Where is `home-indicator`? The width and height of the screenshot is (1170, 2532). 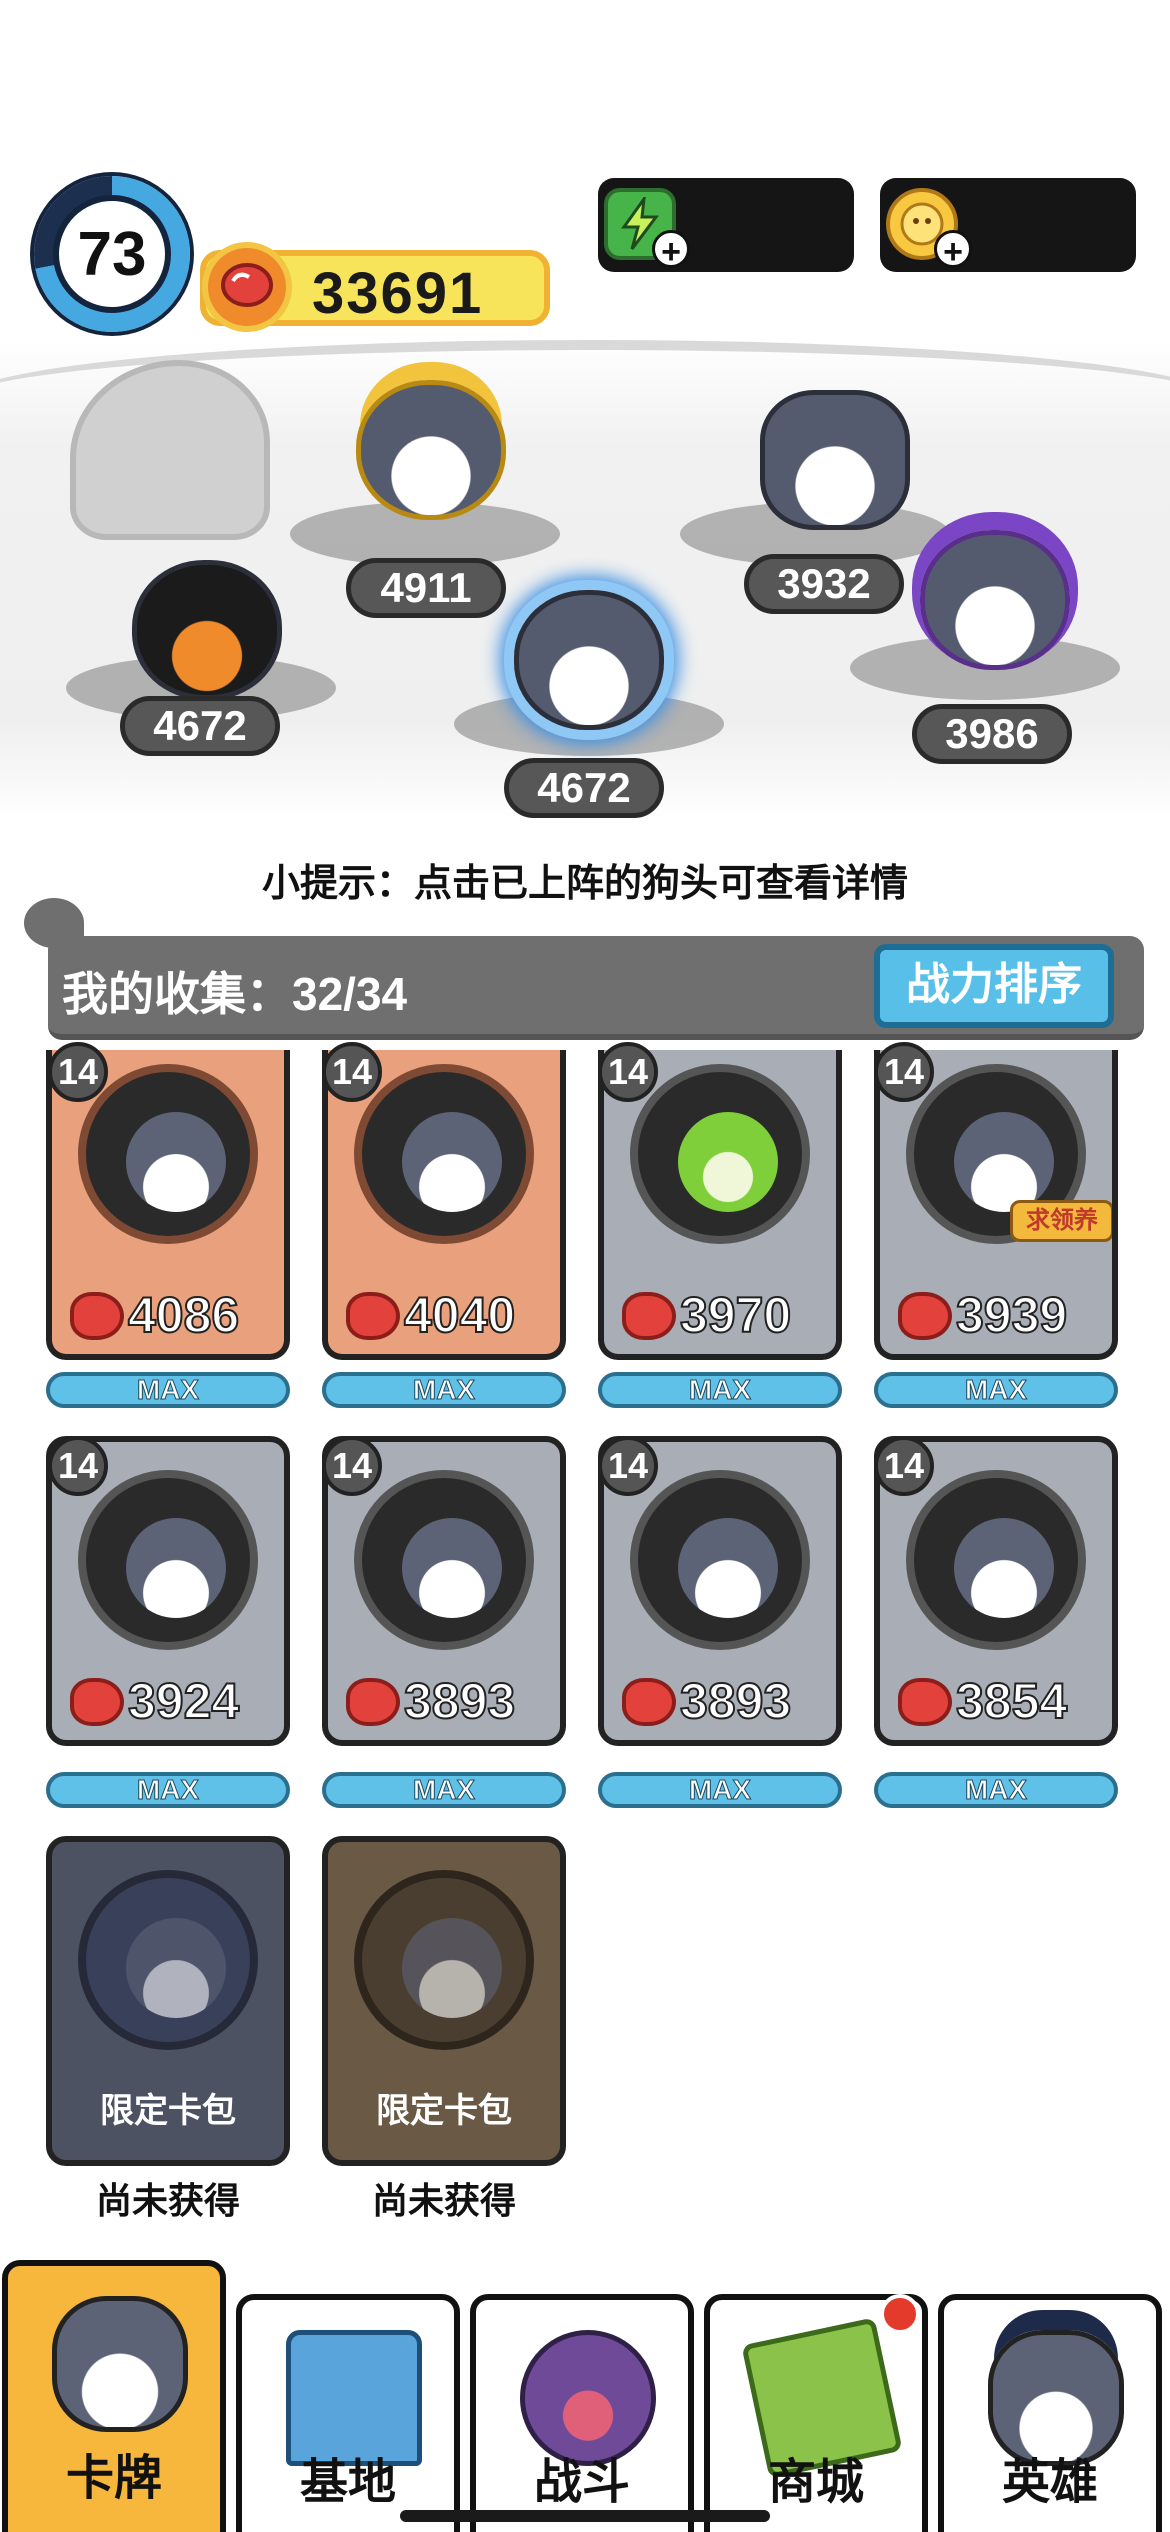 home-indicator is located at coordinates (585, 2516).